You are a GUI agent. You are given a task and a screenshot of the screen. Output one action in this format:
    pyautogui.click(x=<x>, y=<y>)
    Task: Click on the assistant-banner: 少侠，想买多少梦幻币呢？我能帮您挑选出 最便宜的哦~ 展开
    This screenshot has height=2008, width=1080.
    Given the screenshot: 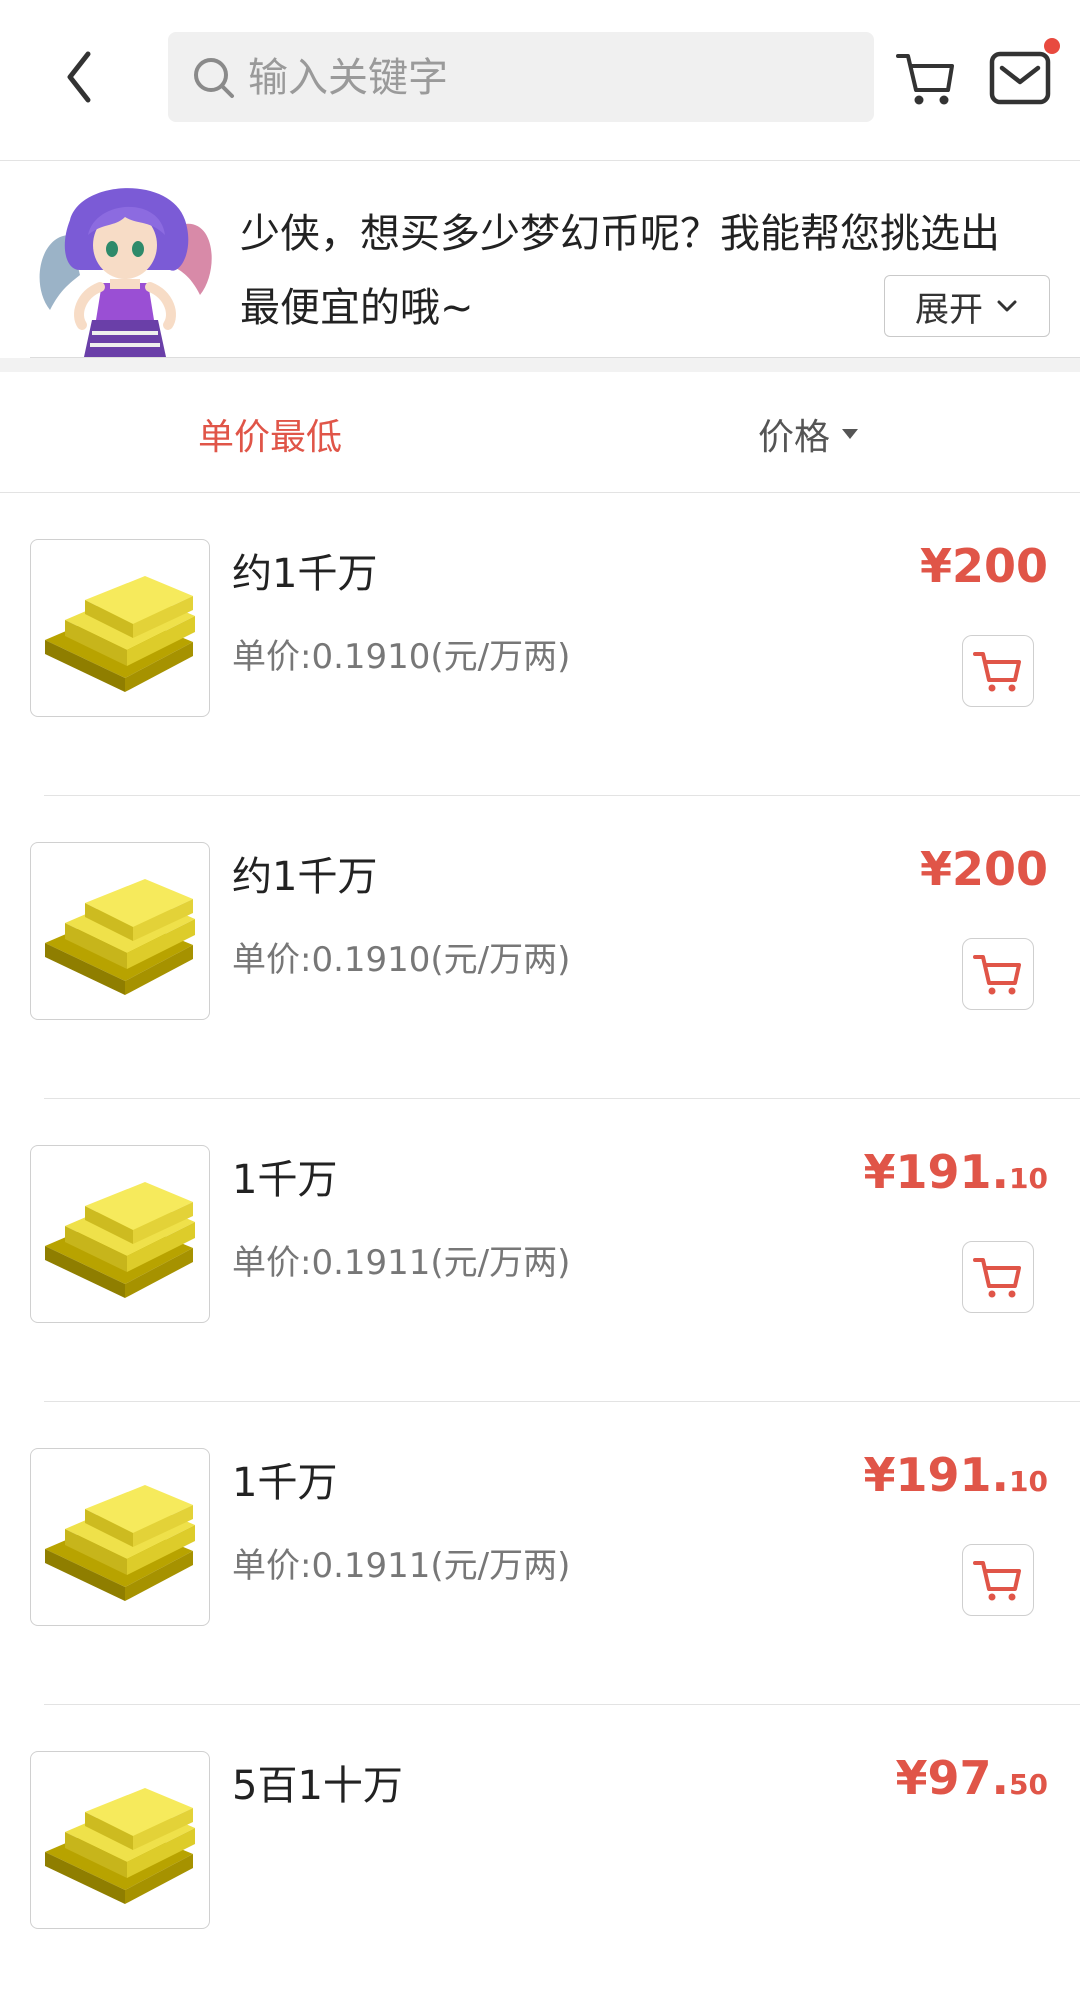 What is the action you would take?
    pyautogui.click(x=540, y=259)
    